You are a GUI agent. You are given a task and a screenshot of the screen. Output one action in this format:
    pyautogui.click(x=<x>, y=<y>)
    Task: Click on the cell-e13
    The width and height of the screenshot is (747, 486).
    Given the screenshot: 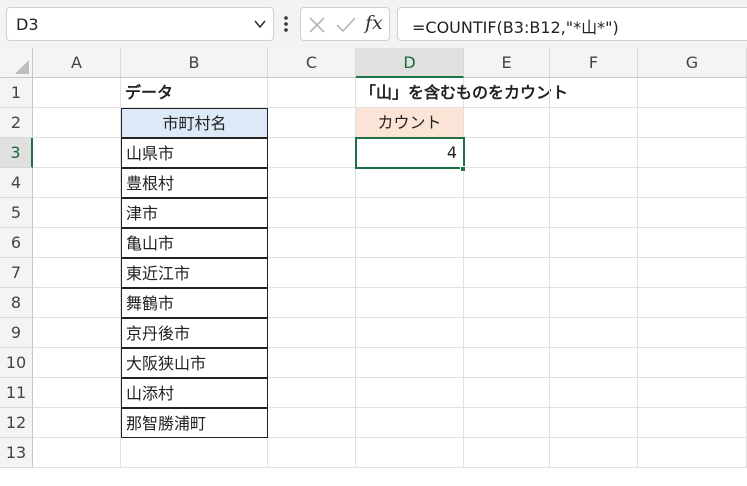 What is the action you would take?
    pyautogui.click(x=507, y=453)
    